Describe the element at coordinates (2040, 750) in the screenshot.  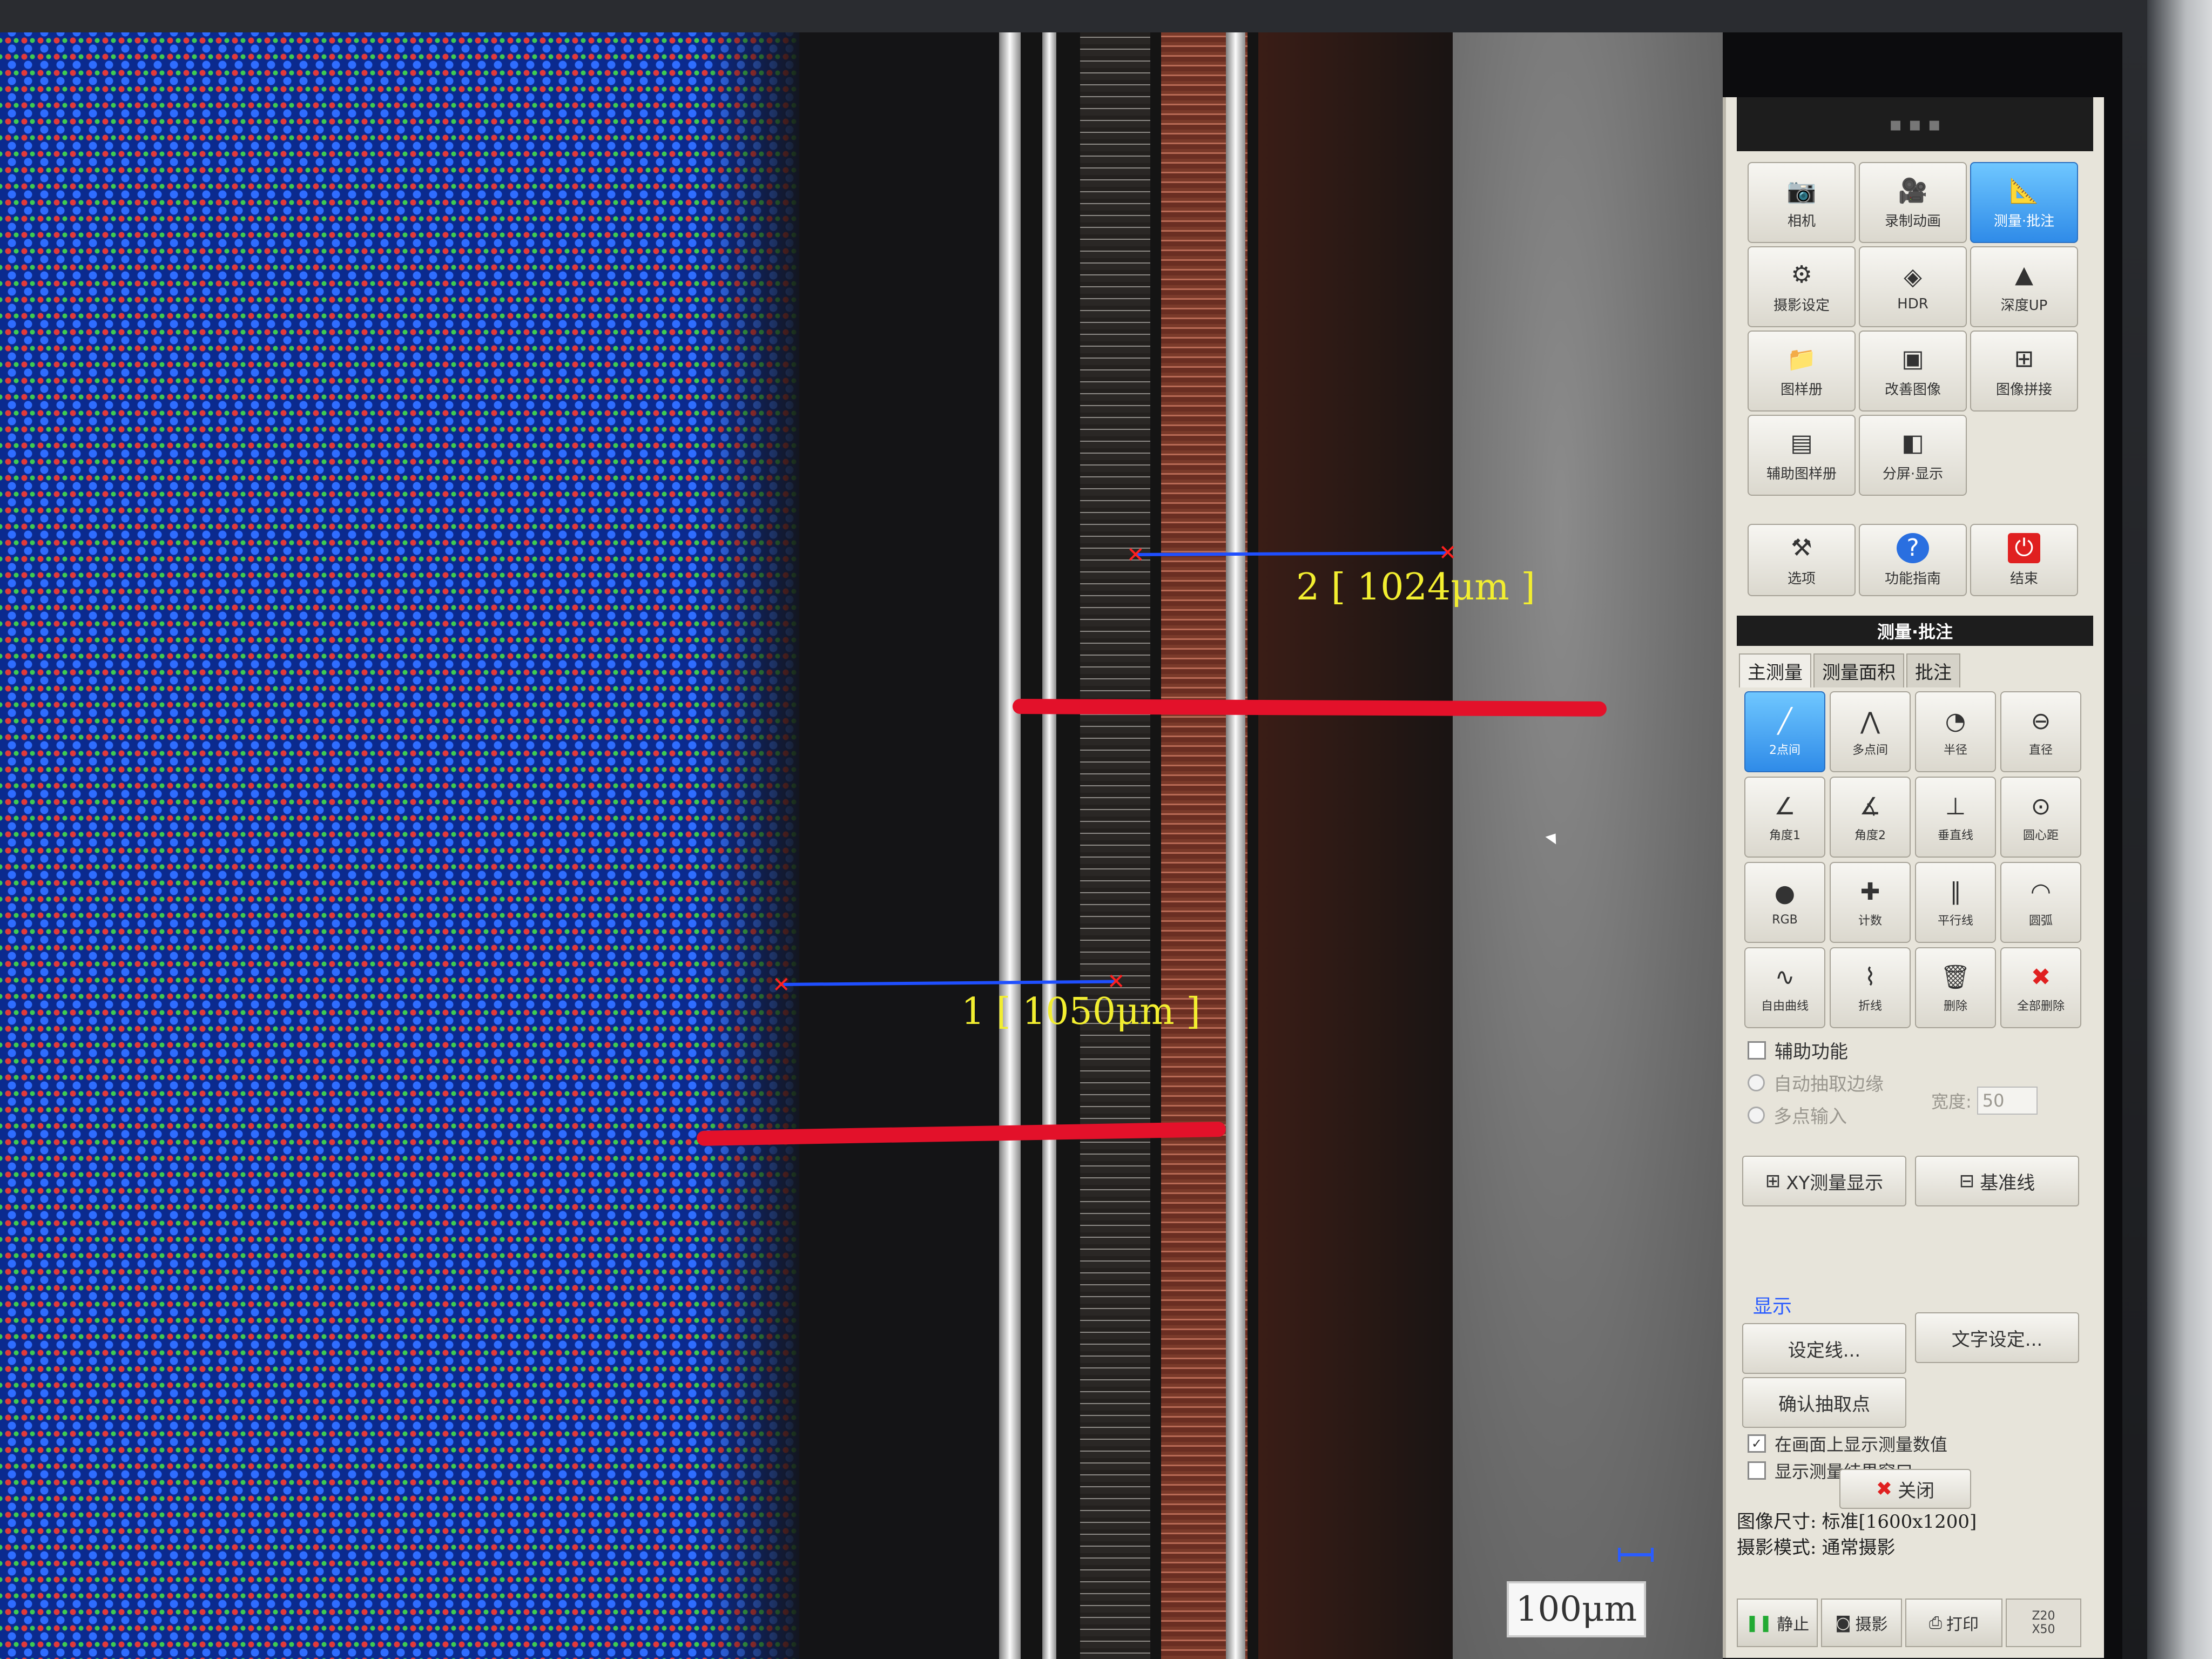
I see `tool-label: 直径` at that location.